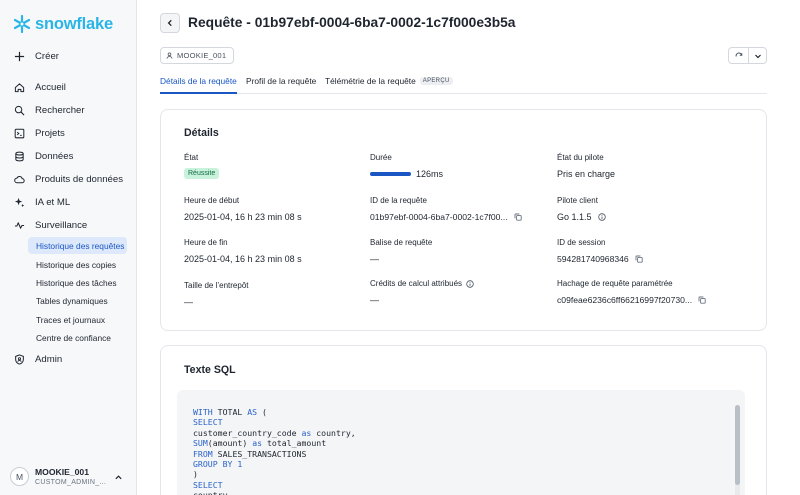  I want to click on status-badge: Réussite, so click(202, 173).